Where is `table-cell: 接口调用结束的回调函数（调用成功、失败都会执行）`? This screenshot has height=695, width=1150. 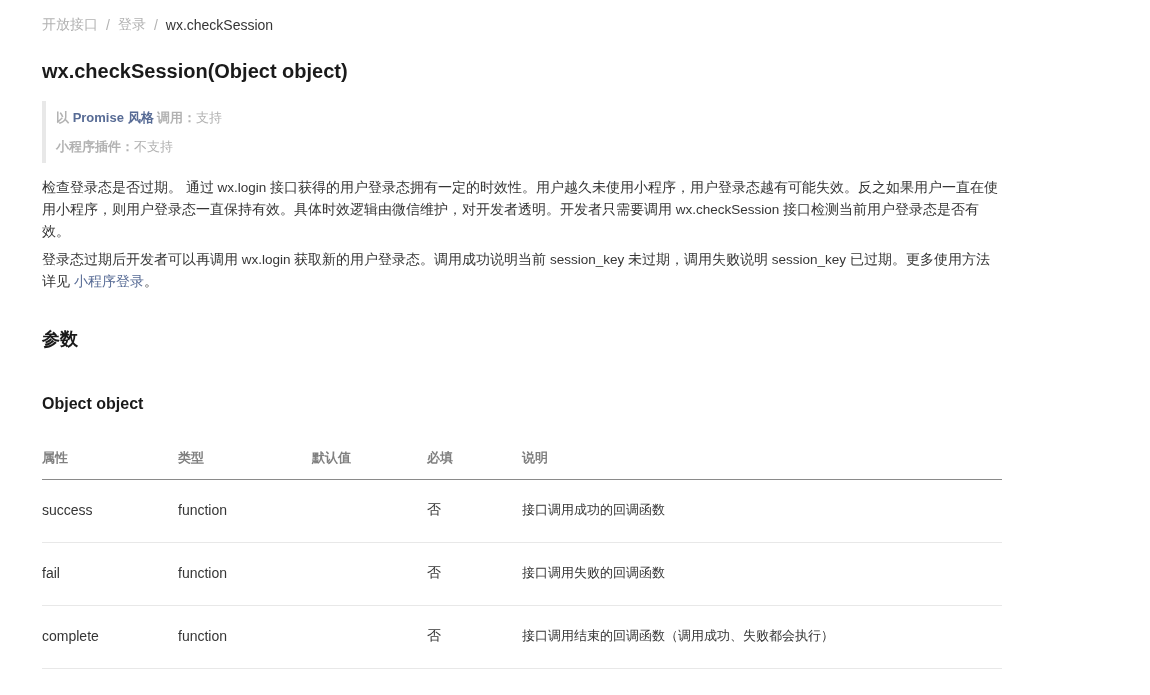
table-cell: 接口调用结束的回调函数（调用成功、失败都会执行） is located at coordinates (678, 635).